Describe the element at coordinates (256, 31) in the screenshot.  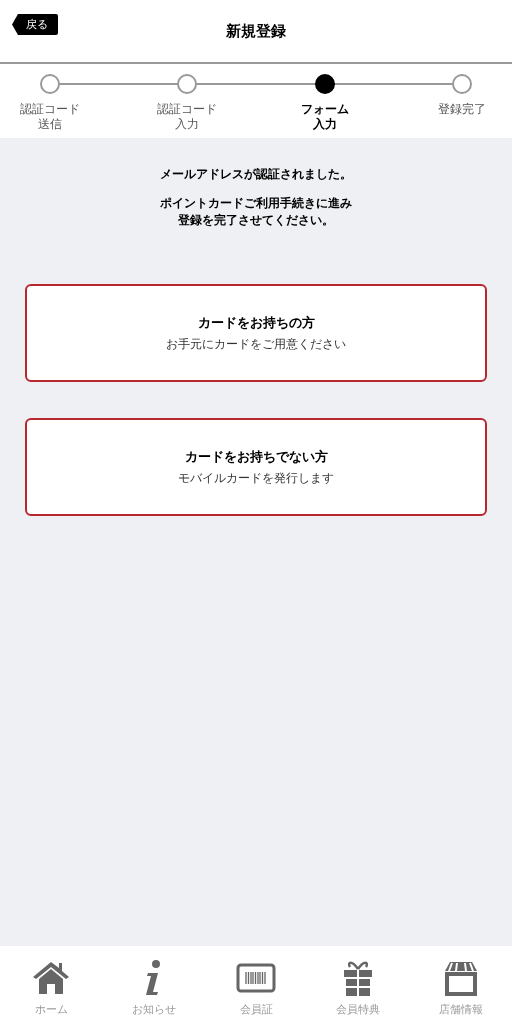
I see `page-title: 新規登録` at that location.